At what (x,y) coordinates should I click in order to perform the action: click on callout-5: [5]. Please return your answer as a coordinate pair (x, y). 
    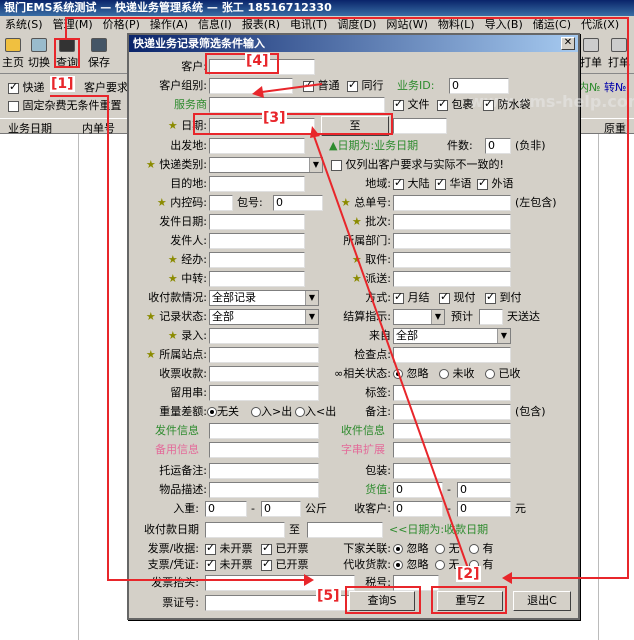
    Looking at the image, I should click on (328, 596).